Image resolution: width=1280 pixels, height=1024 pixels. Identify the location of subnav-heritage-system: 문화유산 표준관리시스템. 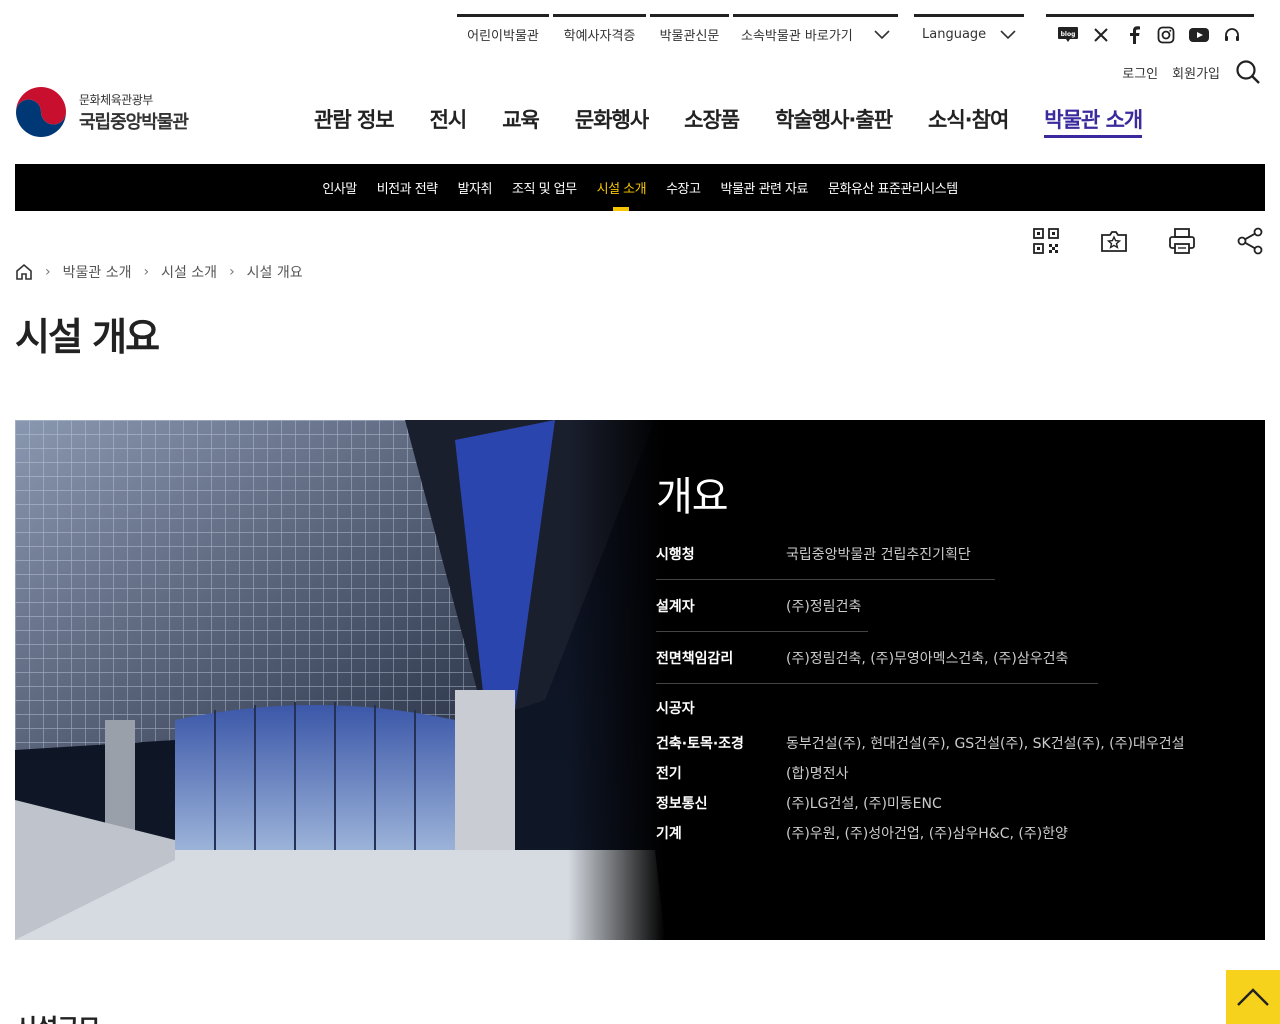
(893, 187).